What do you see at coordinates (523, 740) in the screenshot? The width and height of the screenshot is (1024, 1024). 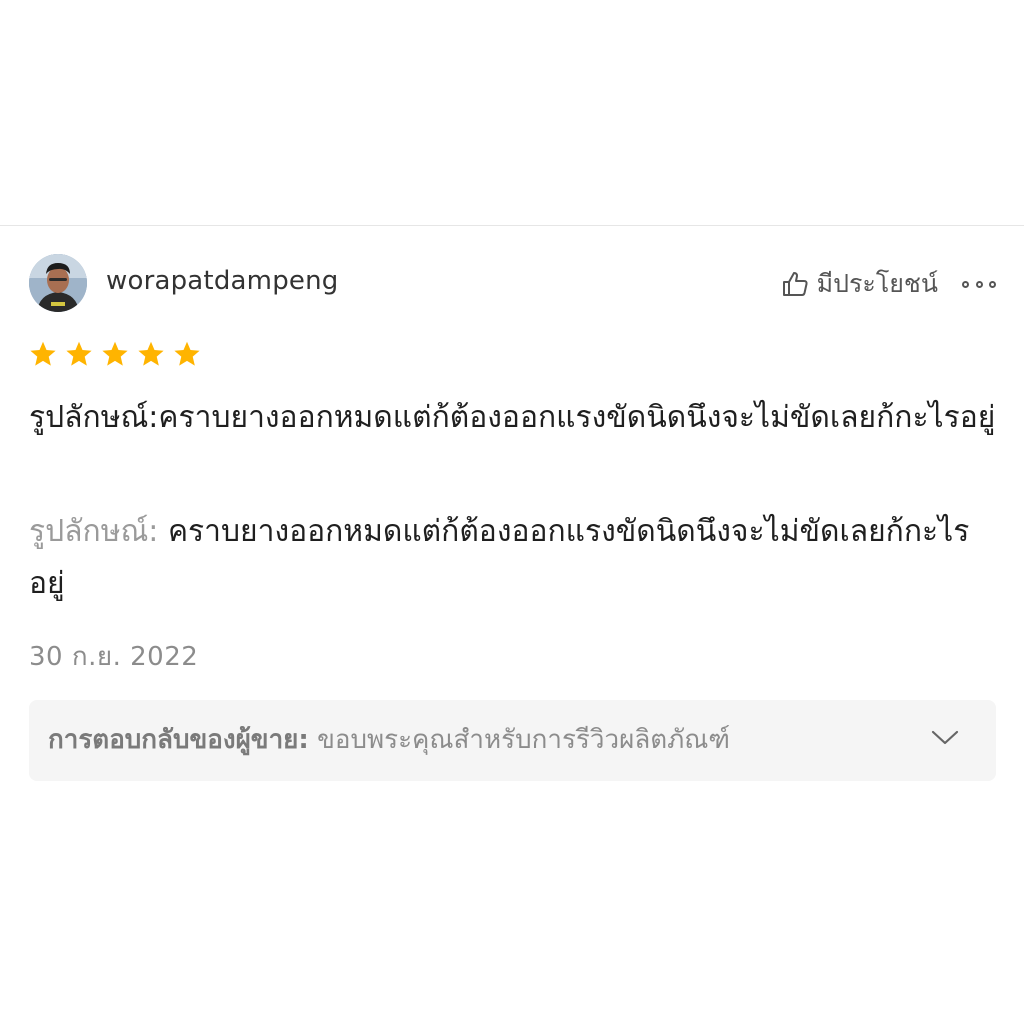 I see `seller-reply-body: ขอบพระคุณสำหรับการรีวิวผลิตภัณฑ์` at bounding box center [523, 740].